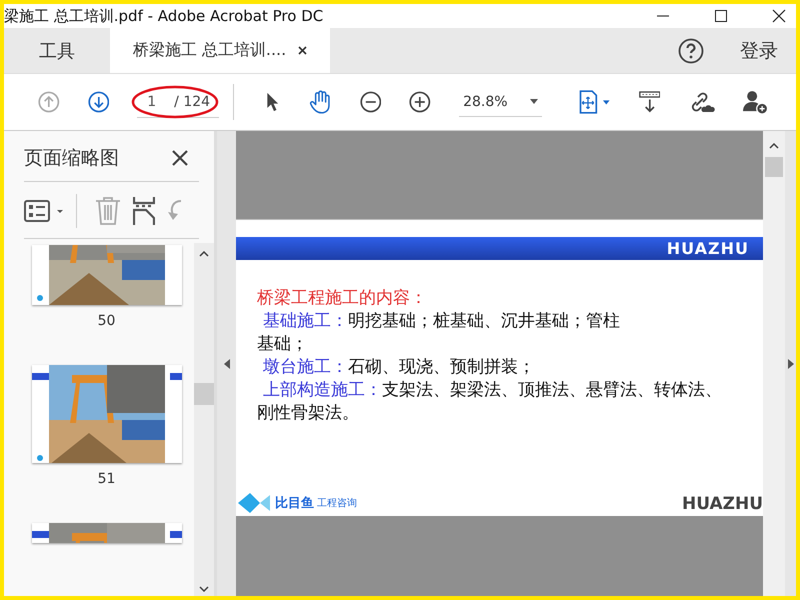 Image resolution: width=800 pixels, height=600 pixels. What do you see at coordinates (192, 102) in the screenshot?
I see `page-total: / 124` at bounding box center [192, 102].